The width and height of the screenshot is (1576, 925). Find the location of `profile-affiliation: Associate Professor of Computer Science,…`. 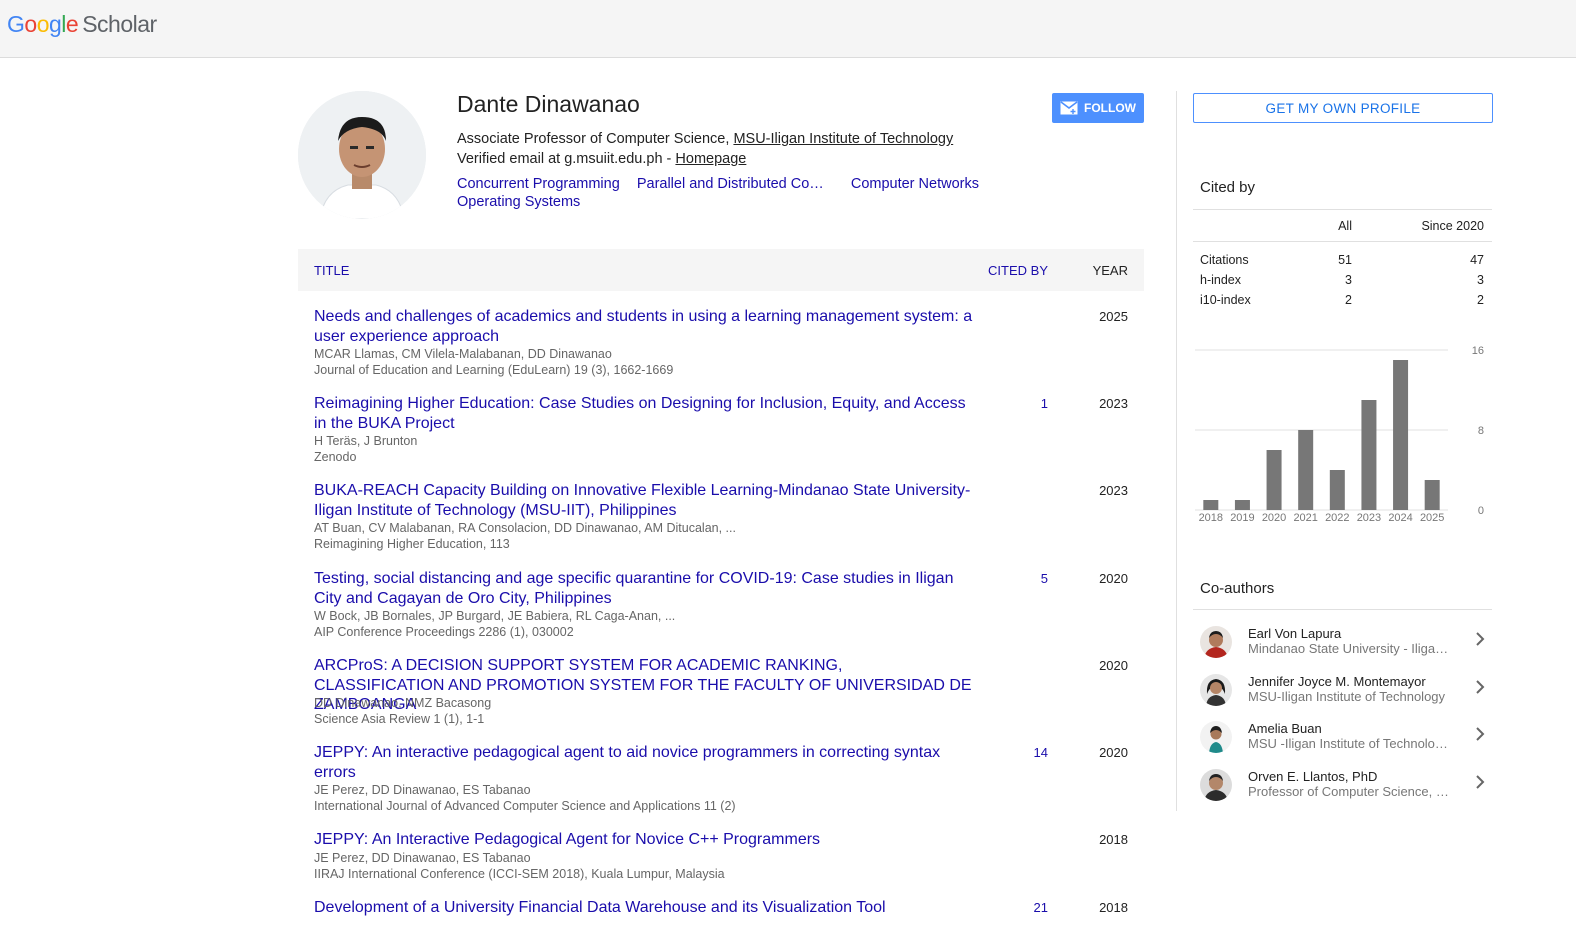

profile-affiliation: Associate Professor of Computer Science,… is located at coordinates (705, 139).